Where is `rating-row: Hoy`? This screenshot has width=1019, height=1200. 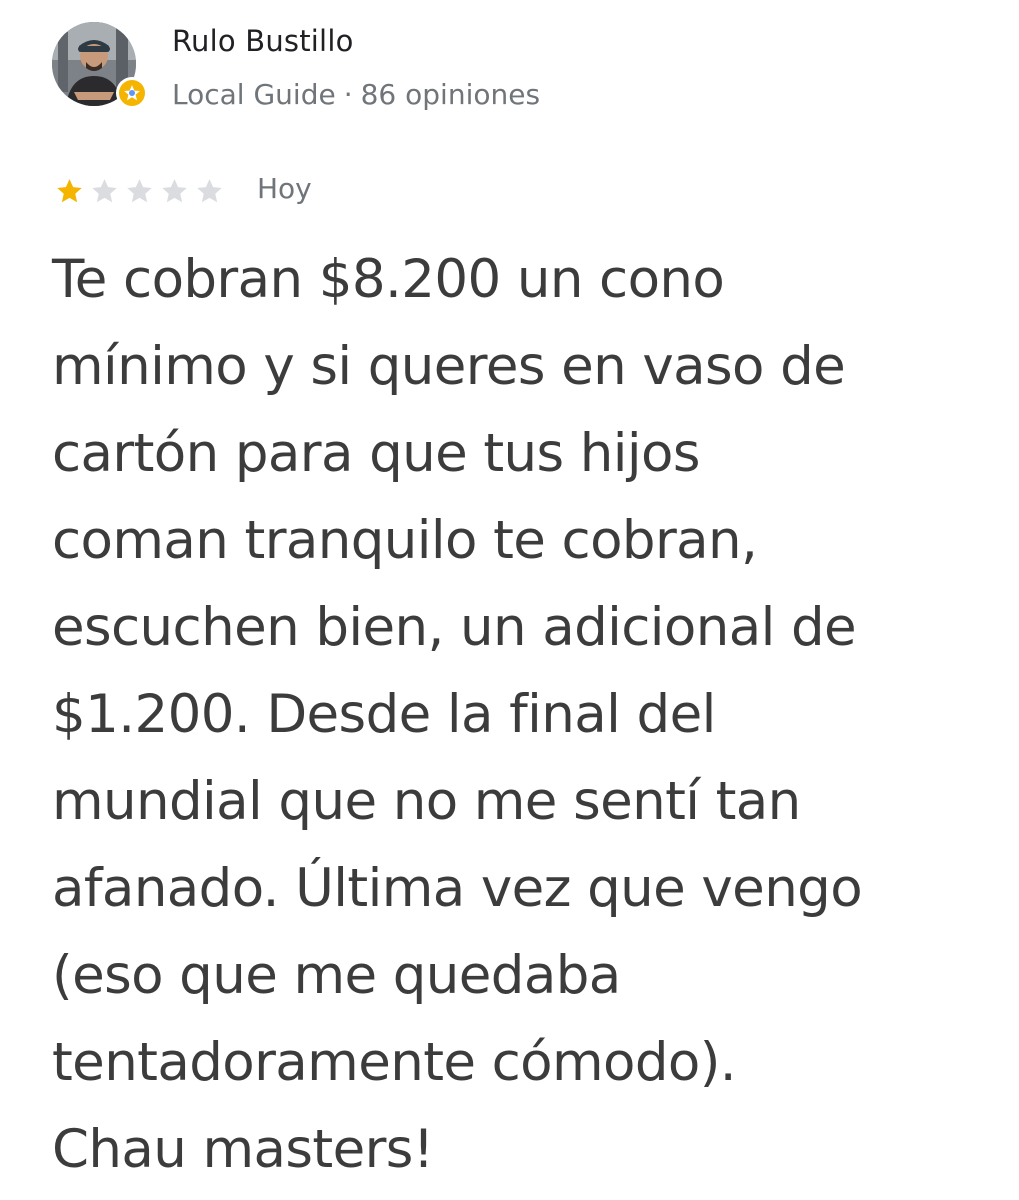
rating-row: Hoy is located at coordinates (352, 190).